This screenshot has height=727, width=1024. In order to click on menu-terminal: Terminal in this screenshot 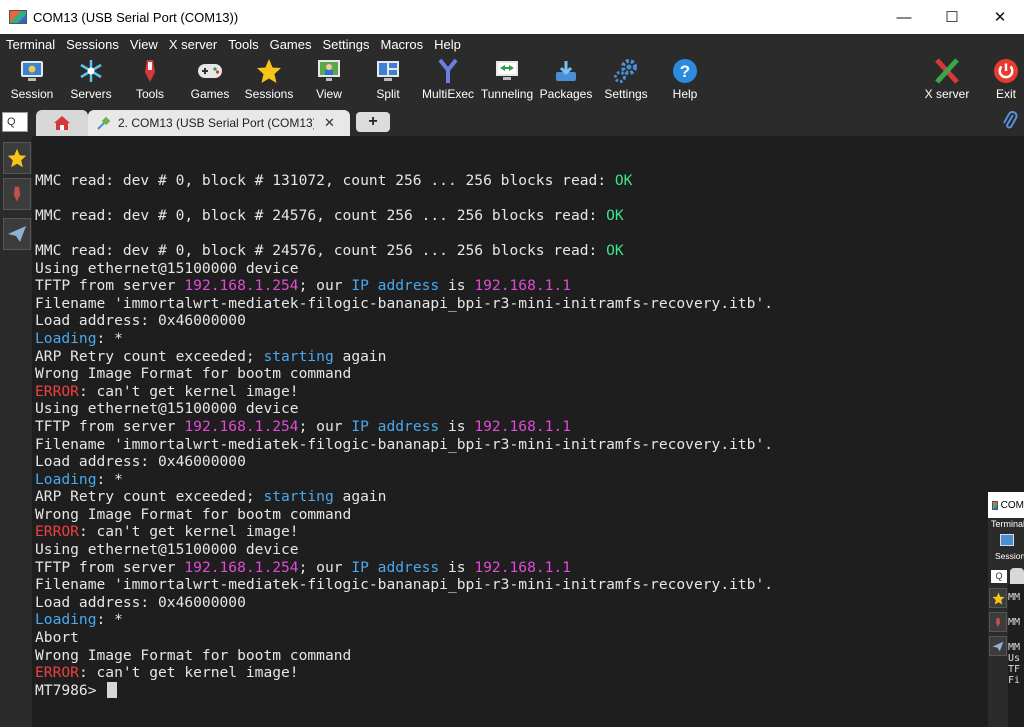, I will do `click(30, 44)`.